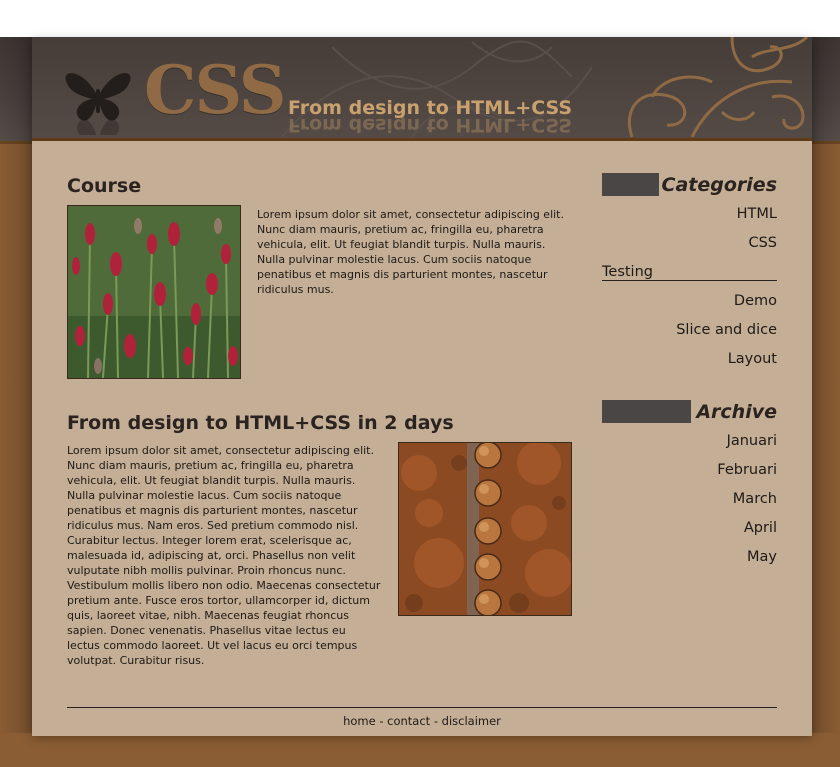 The height and width of the screenshot is (767, 840). I want to click on post-title: From design to HTML+CSS in 2 days, so click(260, 423).